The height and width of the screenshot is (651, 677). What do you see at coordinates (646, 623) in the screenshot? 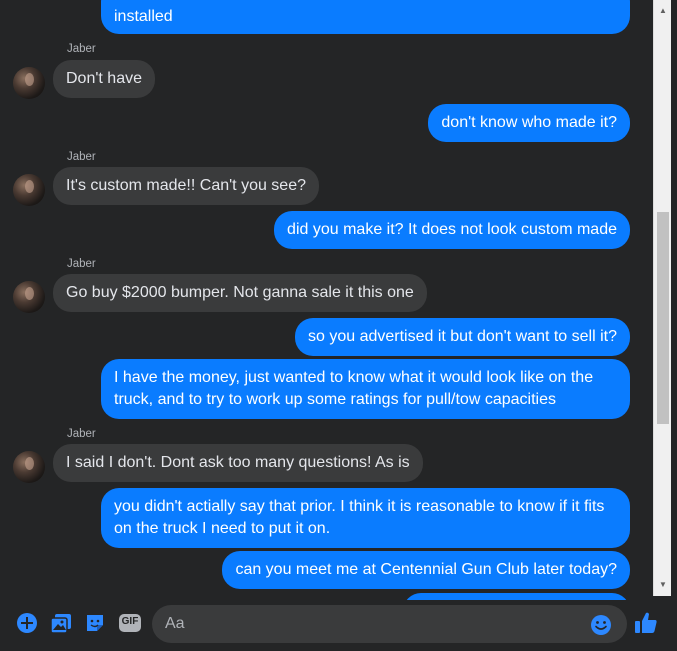
I see `thumbs-up-icon` at bounding box center [646, 623].